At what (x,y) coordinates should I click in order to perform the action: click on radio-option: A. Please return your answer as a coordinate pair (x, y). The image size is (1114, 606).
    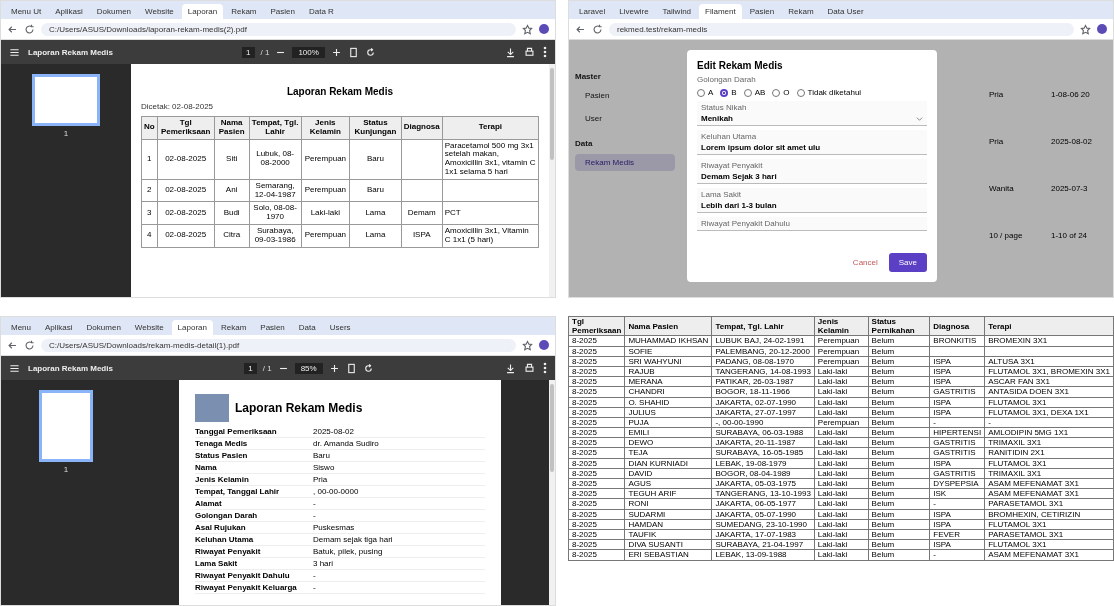
    Looking at the image, I should click on (705, 92).